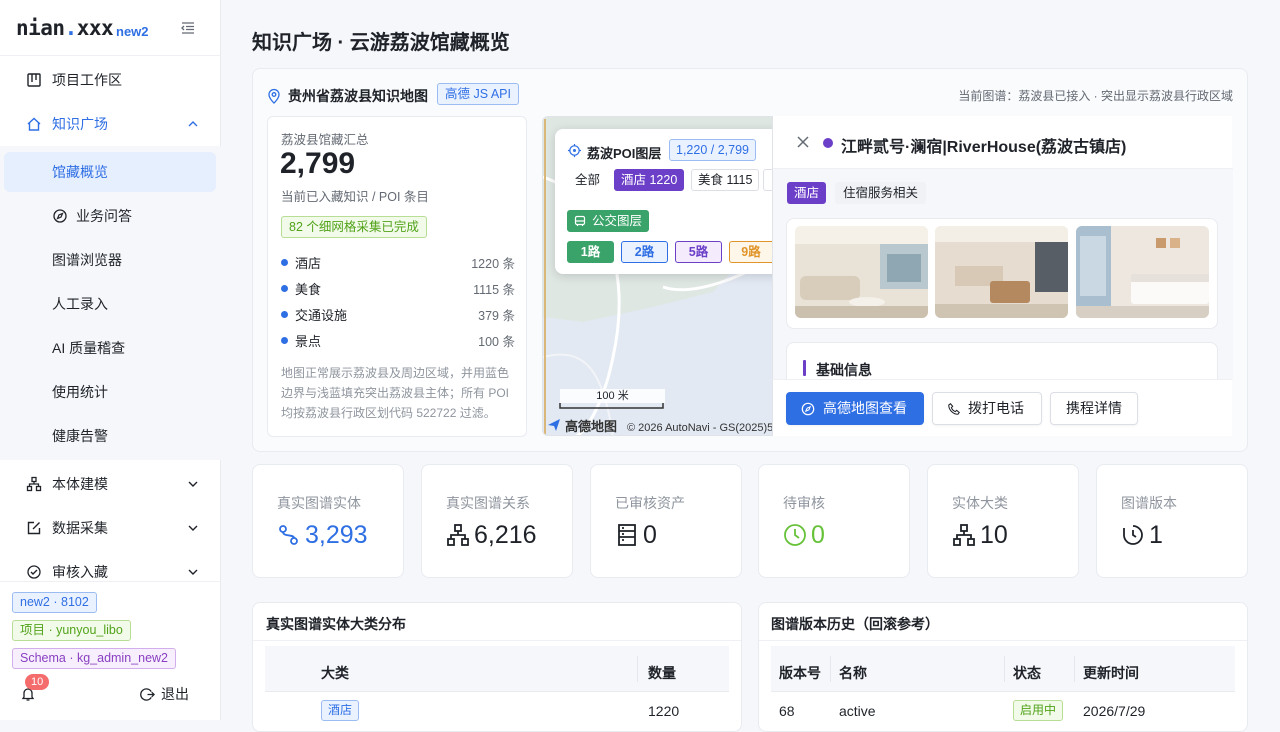  Describe the element at coordinates (828, 143) in the screenshot. I see `poi-color-dot` at that location.